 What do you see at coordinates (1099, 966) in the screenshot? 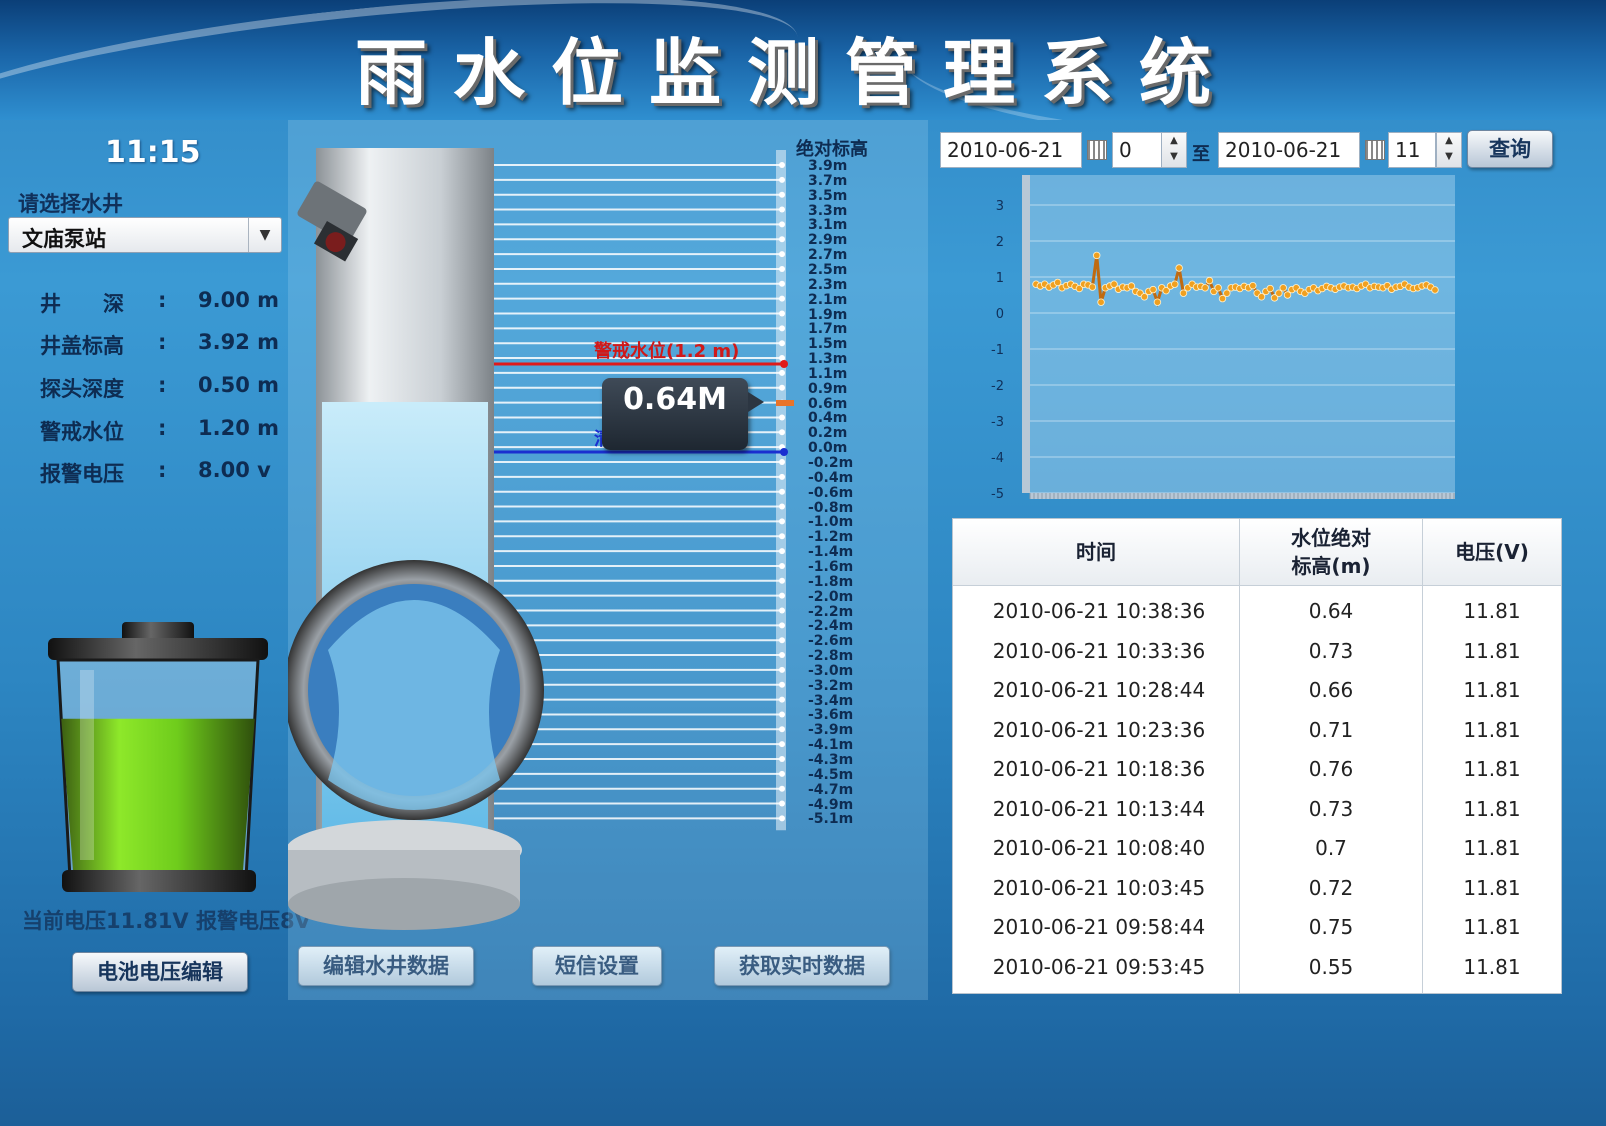
I see `cell-time: 2010-06-21 09:53:45` at bounding box center [1099, 966].